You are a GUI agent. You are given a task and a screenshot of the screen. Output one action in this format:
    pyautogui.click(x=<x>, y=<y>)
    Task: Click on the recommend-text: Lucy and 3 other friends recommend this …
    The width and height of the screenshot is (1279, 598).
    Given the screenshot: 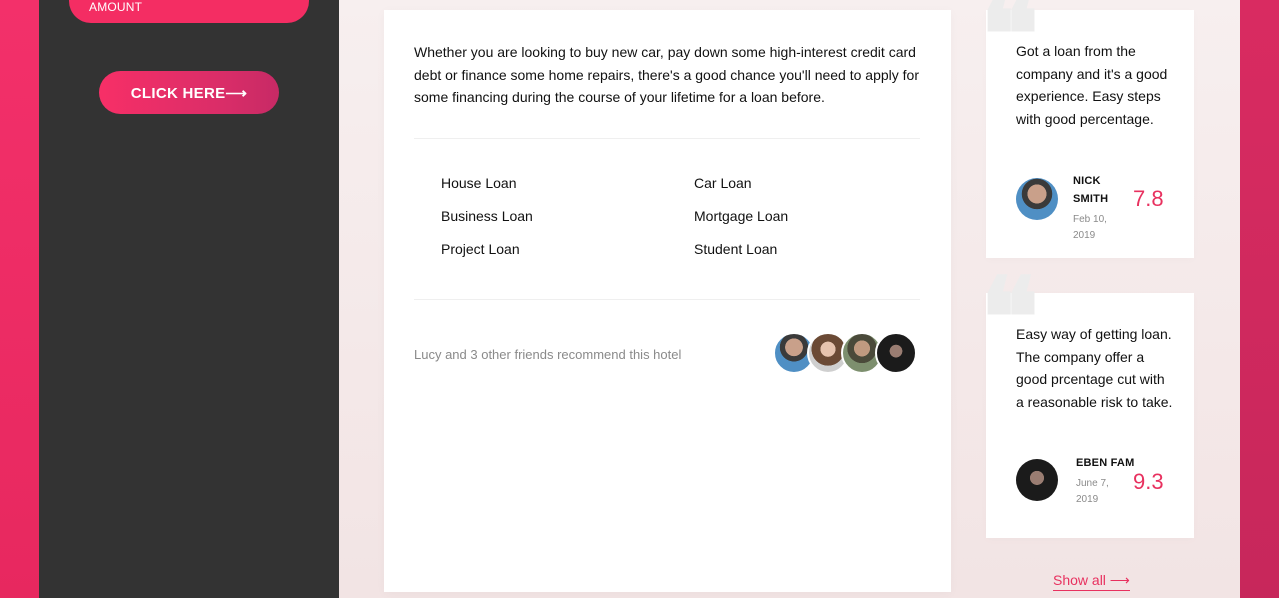 What is the action you would take?
    pyautogui.click(x=548, y=354)
    